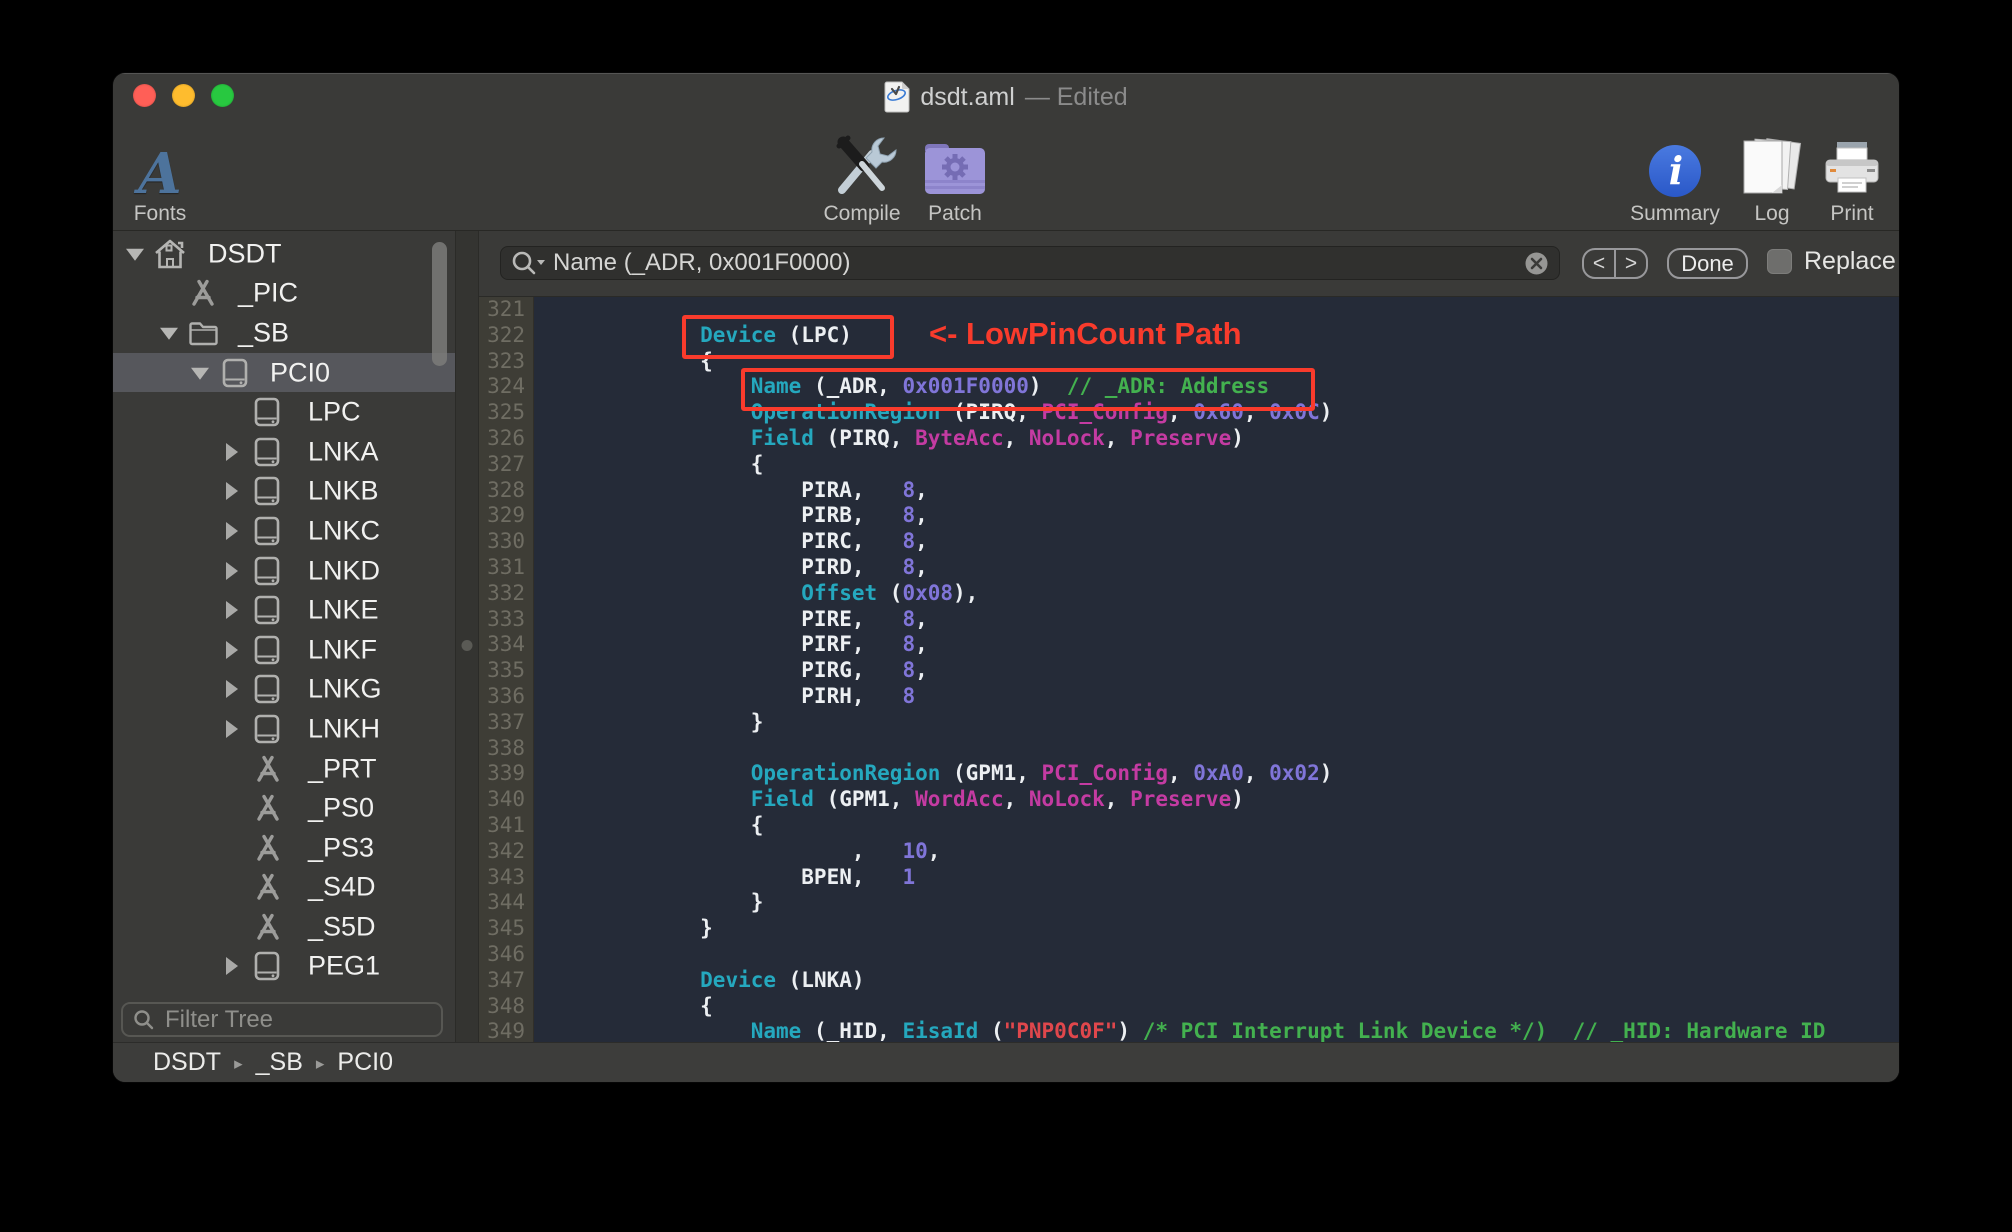 The image size is (2012, 1232). Describe the element at coordinates (187, 1062) in the screenshot. I see `breadcrumb-item-dsdt: DSDT` at that location.